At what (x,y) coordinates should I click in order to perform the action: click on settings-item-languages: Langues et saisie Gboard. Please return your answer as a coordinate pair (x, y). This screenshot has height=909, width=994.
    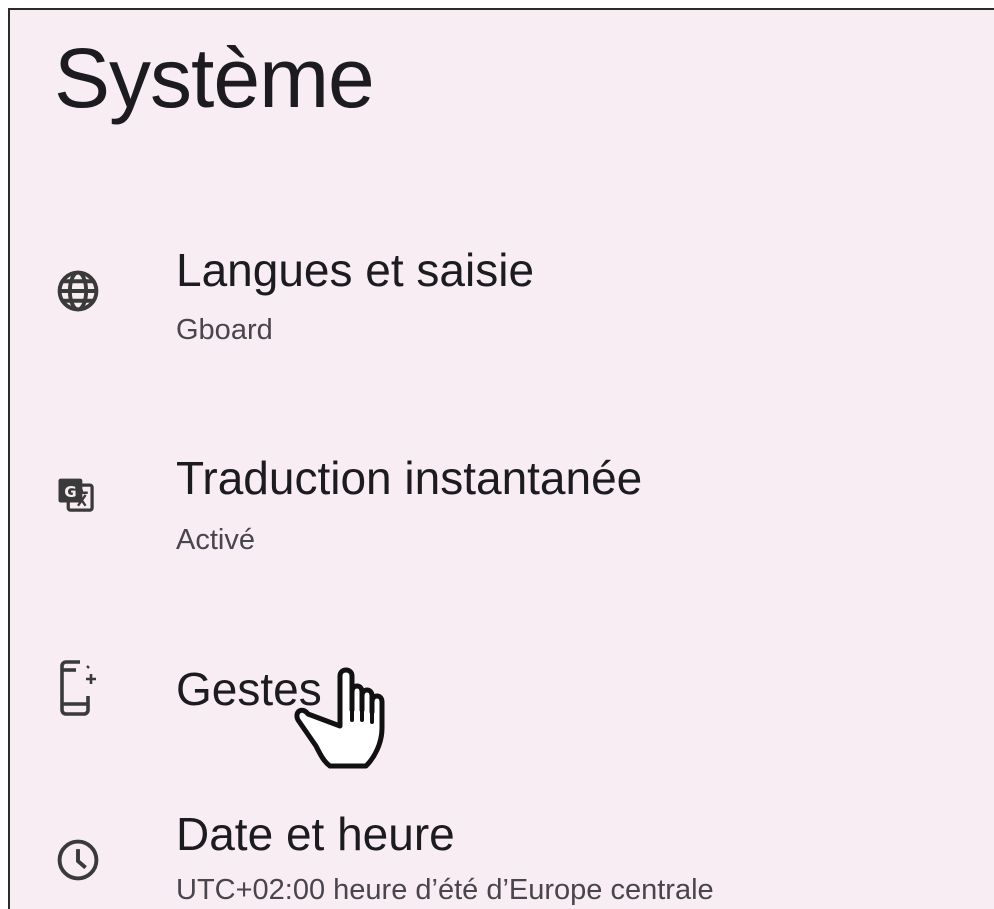
    Looking at the image, I should click on (502, 285).